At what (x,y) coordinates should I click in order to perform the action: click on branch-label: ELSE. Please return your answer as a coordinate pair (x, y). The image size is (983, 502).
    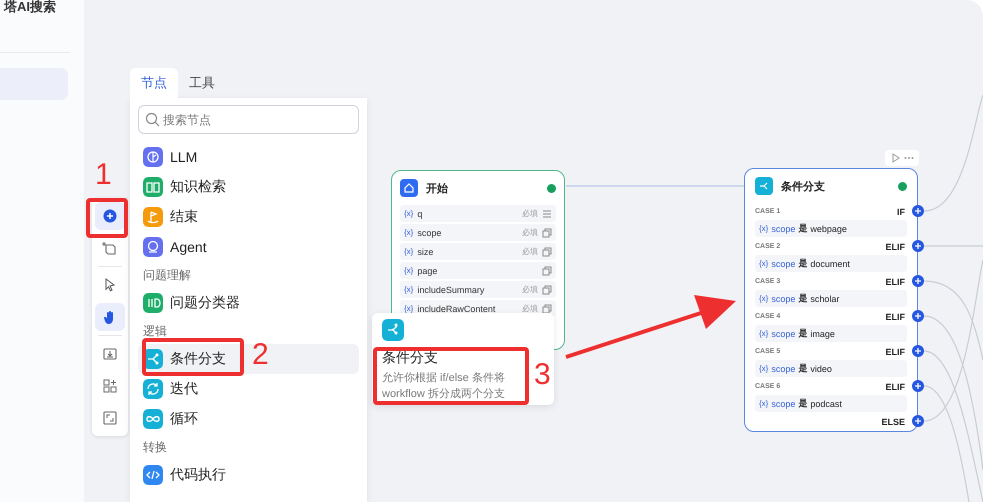
    Looking at the image, I should click on (893, 421).